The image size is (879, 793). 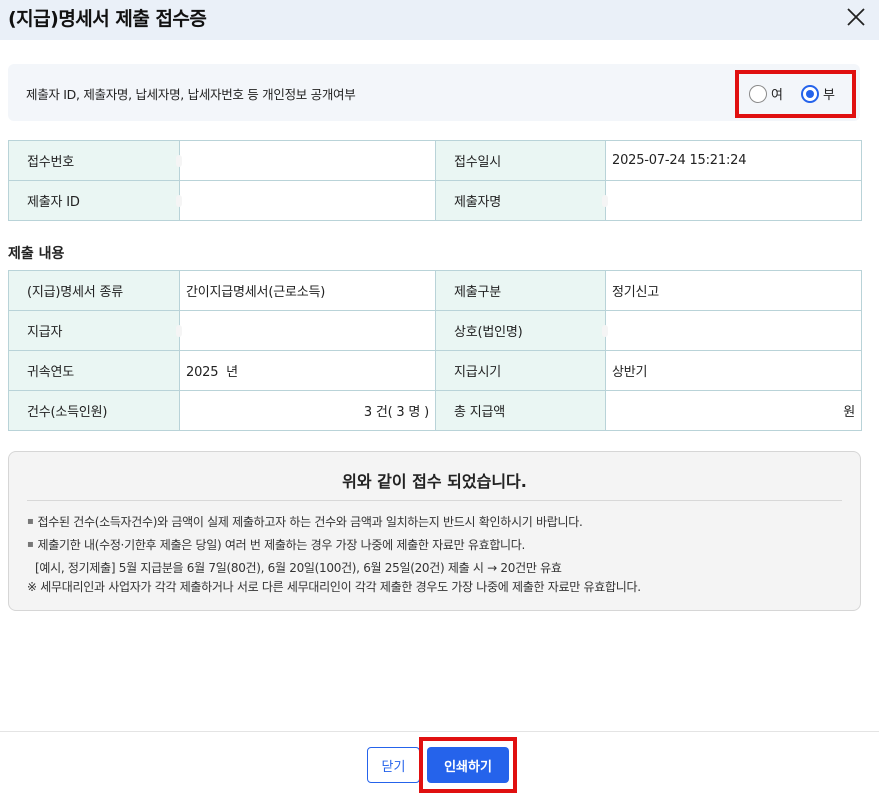 What do you see at coordinates (520, 160) in the screenshot?
I see `receipt-date-label: 접수일시` at bounding box center [520, 160].